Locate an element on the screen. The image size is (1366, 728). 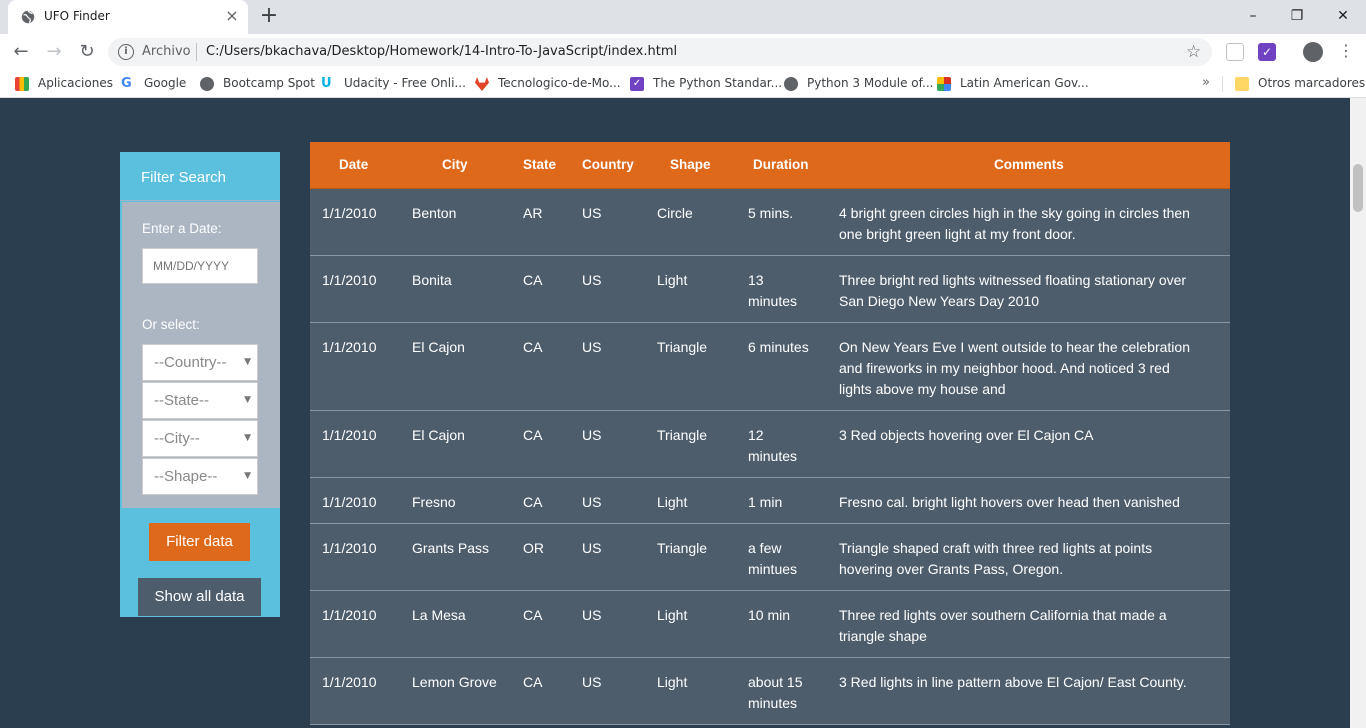
filter-title: Filter Search is located at coordinates (184, 177).